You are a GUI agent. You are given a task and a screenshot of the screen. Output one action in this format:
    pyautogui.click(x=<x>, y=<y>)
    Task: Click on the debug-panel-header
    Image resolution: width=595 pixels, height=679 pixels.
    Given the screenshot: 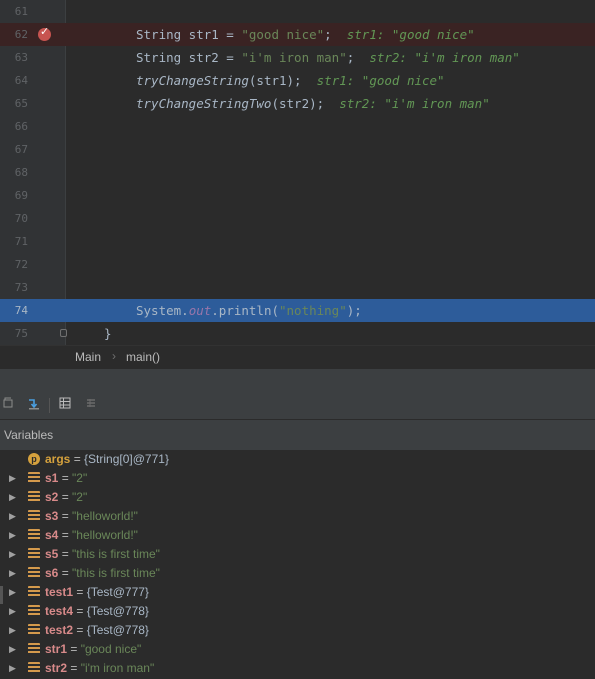 What is the action you would take?
    pyautogui.click(x=297, y=381)
    